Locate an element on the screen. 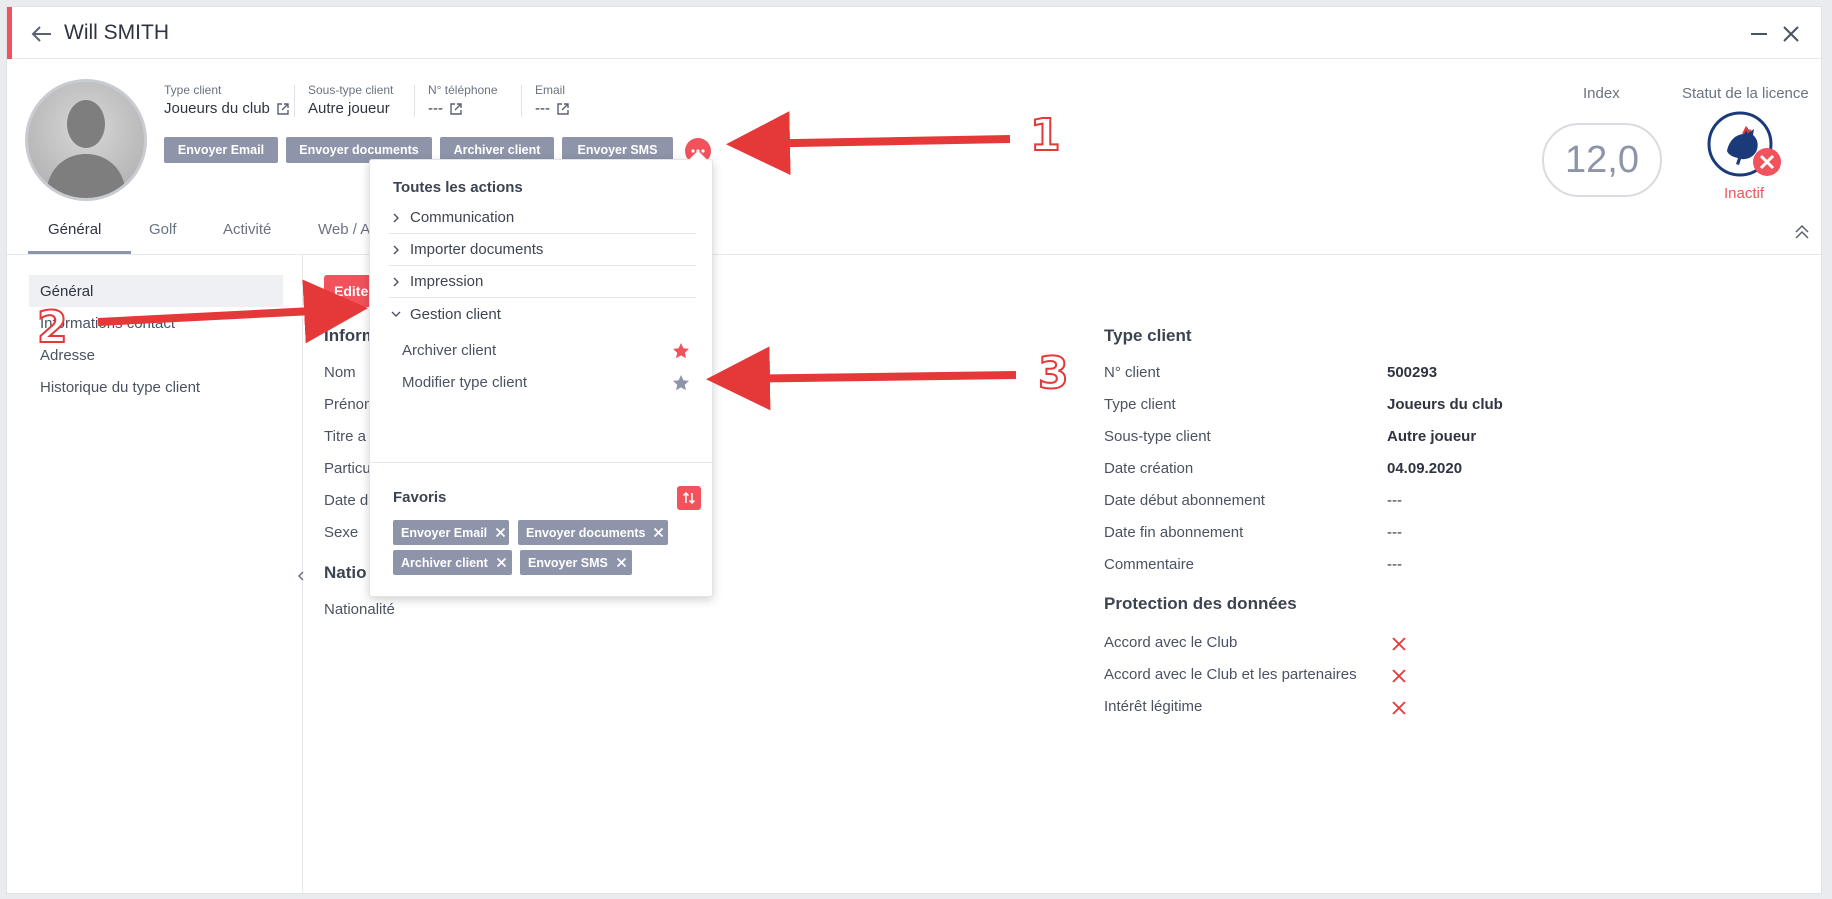  field-label: Titre a is located at coordinates (345, 436).